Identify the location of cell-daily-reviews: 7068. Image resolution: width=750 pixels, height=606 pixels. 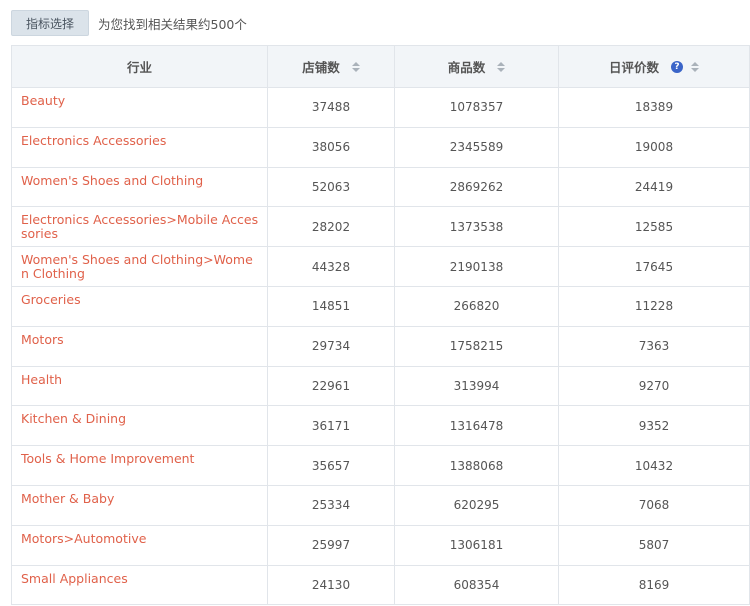
(654, 505).